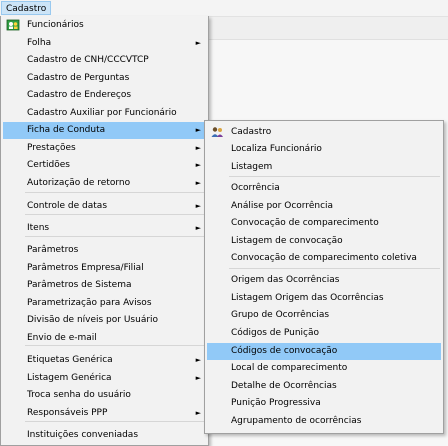  What do you see at coordinates (83, 435) in the screenshot?
I see `label: Instituições conveniadas` at bounding box center [83, 435].